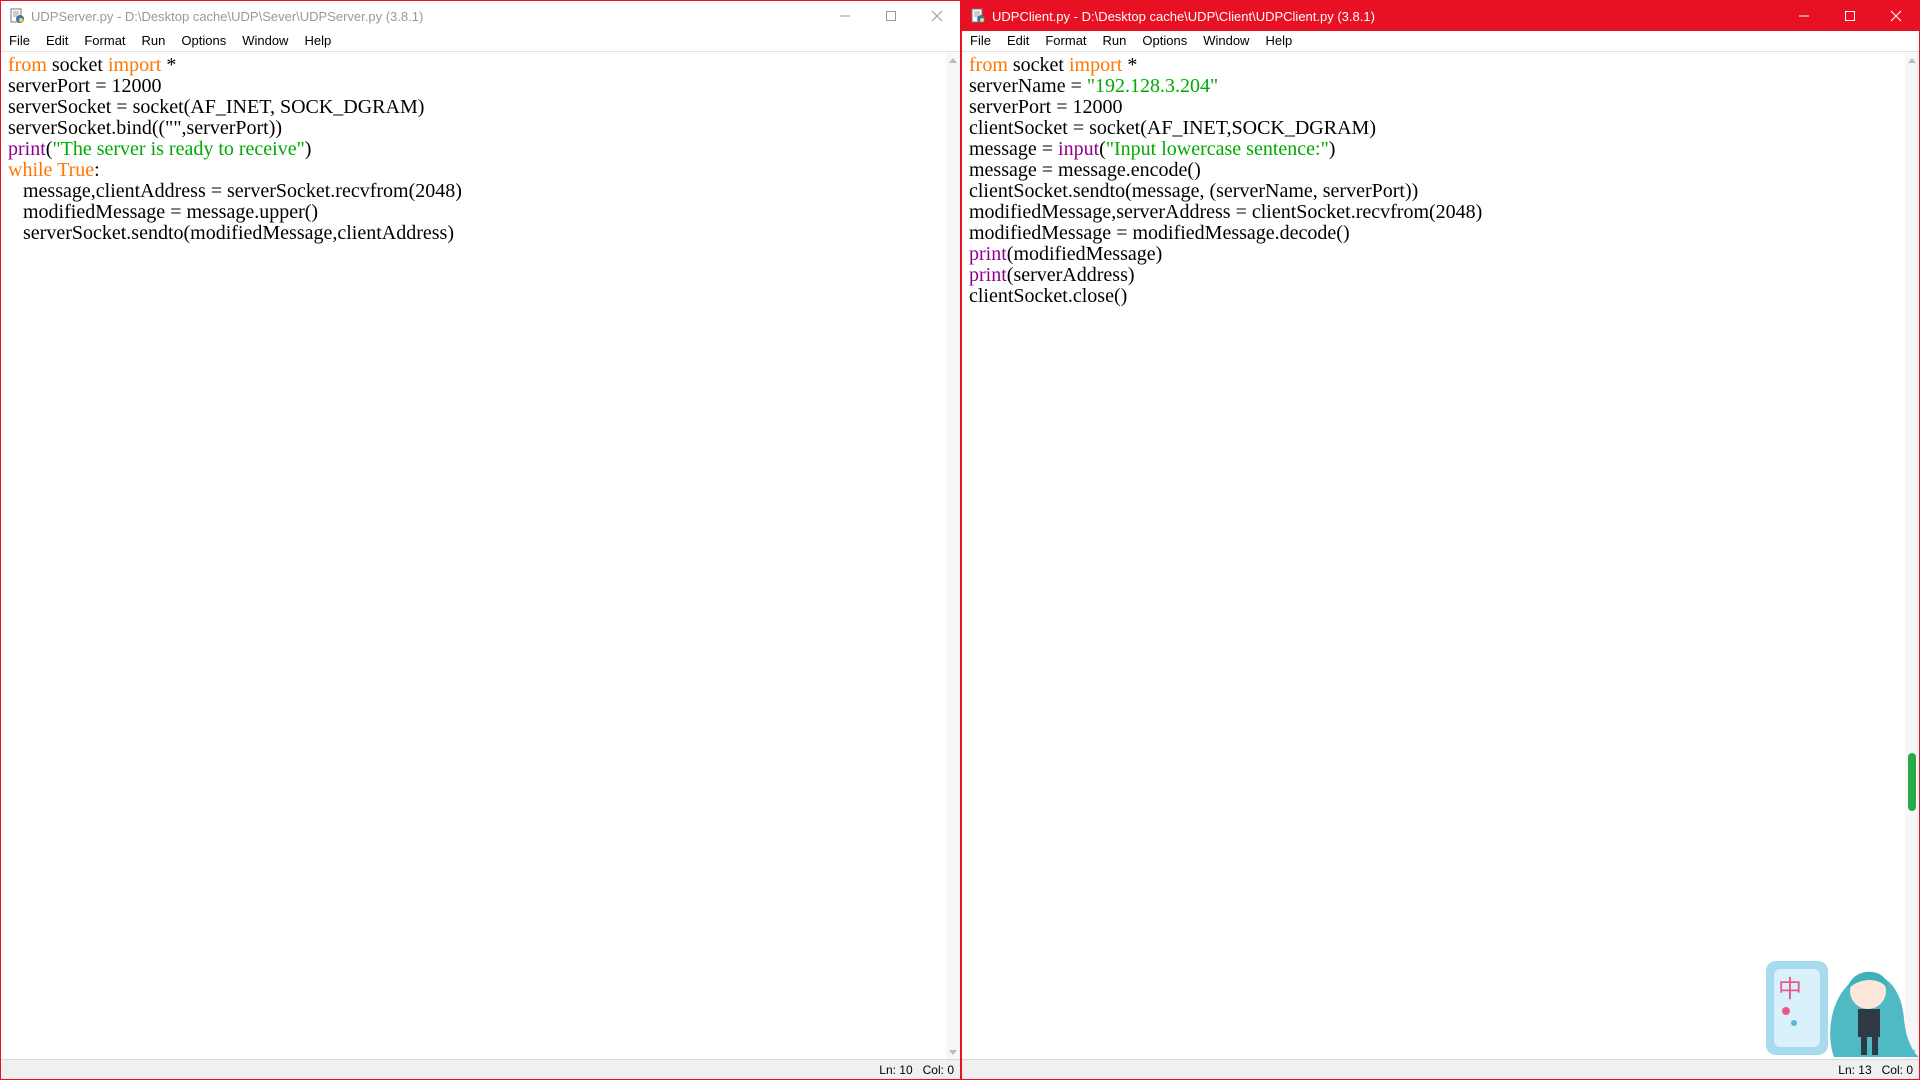 This screenshot has width=1920, height=1080. What do you see at coordinates (145, 128) in the screenshot?
I see `code-line: serverSocket.bind(("",serverPort))` at bounding box center [145, 128].